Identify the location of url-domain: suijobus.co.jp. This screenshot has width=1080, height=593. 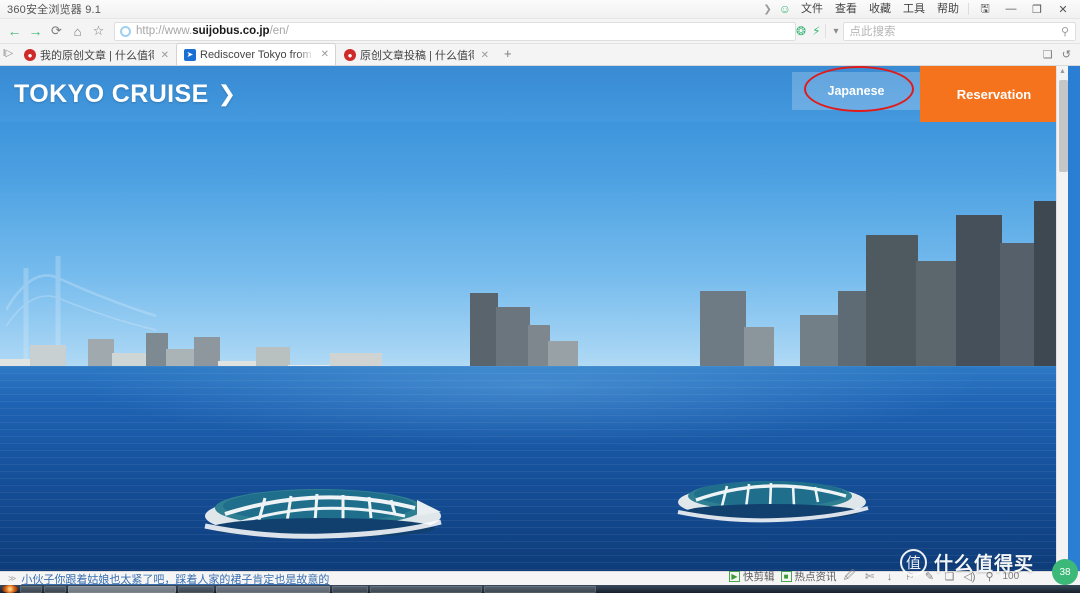
(231, 31).